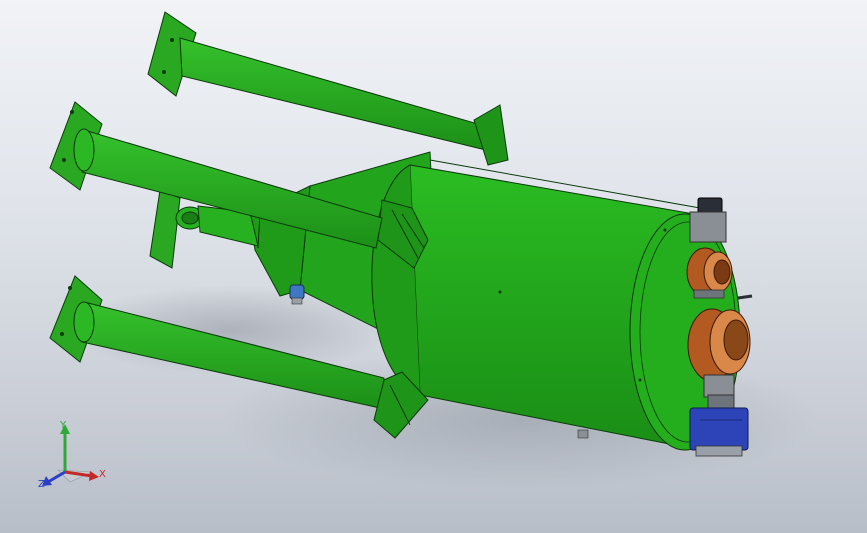 The height and width of the screenshot is (533, 867). I want to click on bottom-fitting, so click(583, 434).